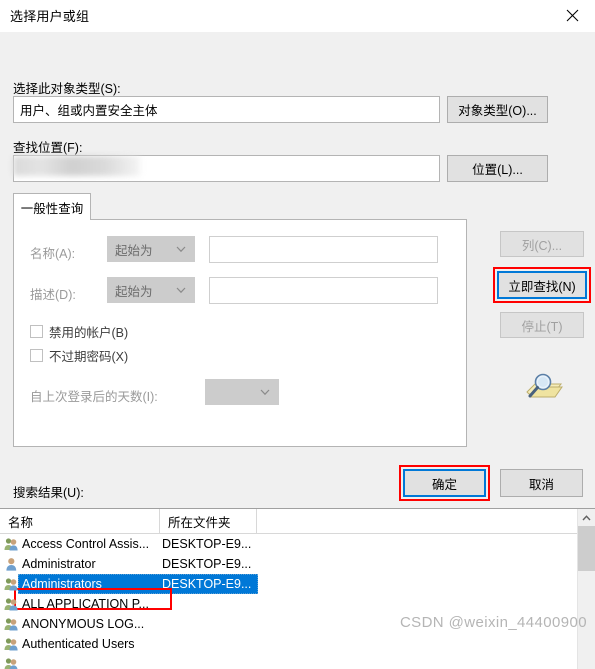 The image size is (595, 669). Describe the element at coordinates (50, 16) in the screenshot. I see `window-title: 选择用户或组` at that location.